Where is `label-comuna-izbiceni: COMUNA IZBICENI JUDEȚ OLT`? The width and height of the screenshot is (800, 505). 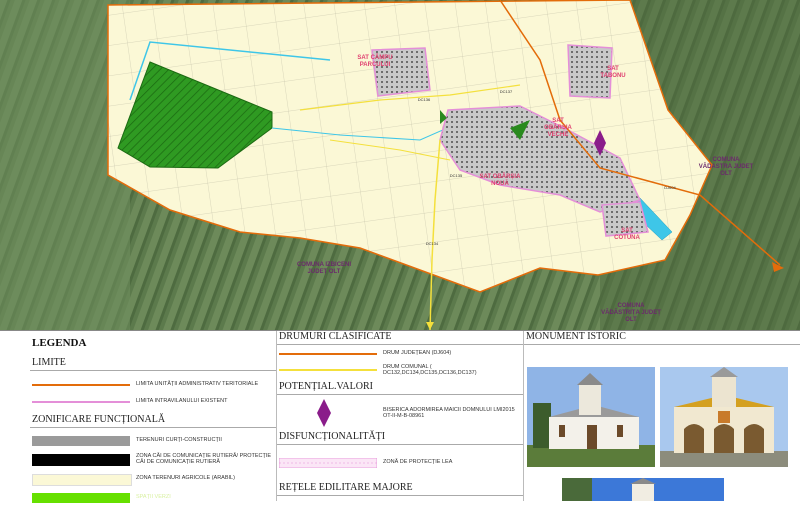 label-comuna-izbiceni: COMUNA IZBICENI JUDEȚ OLT is located at coordinates (324, 268).